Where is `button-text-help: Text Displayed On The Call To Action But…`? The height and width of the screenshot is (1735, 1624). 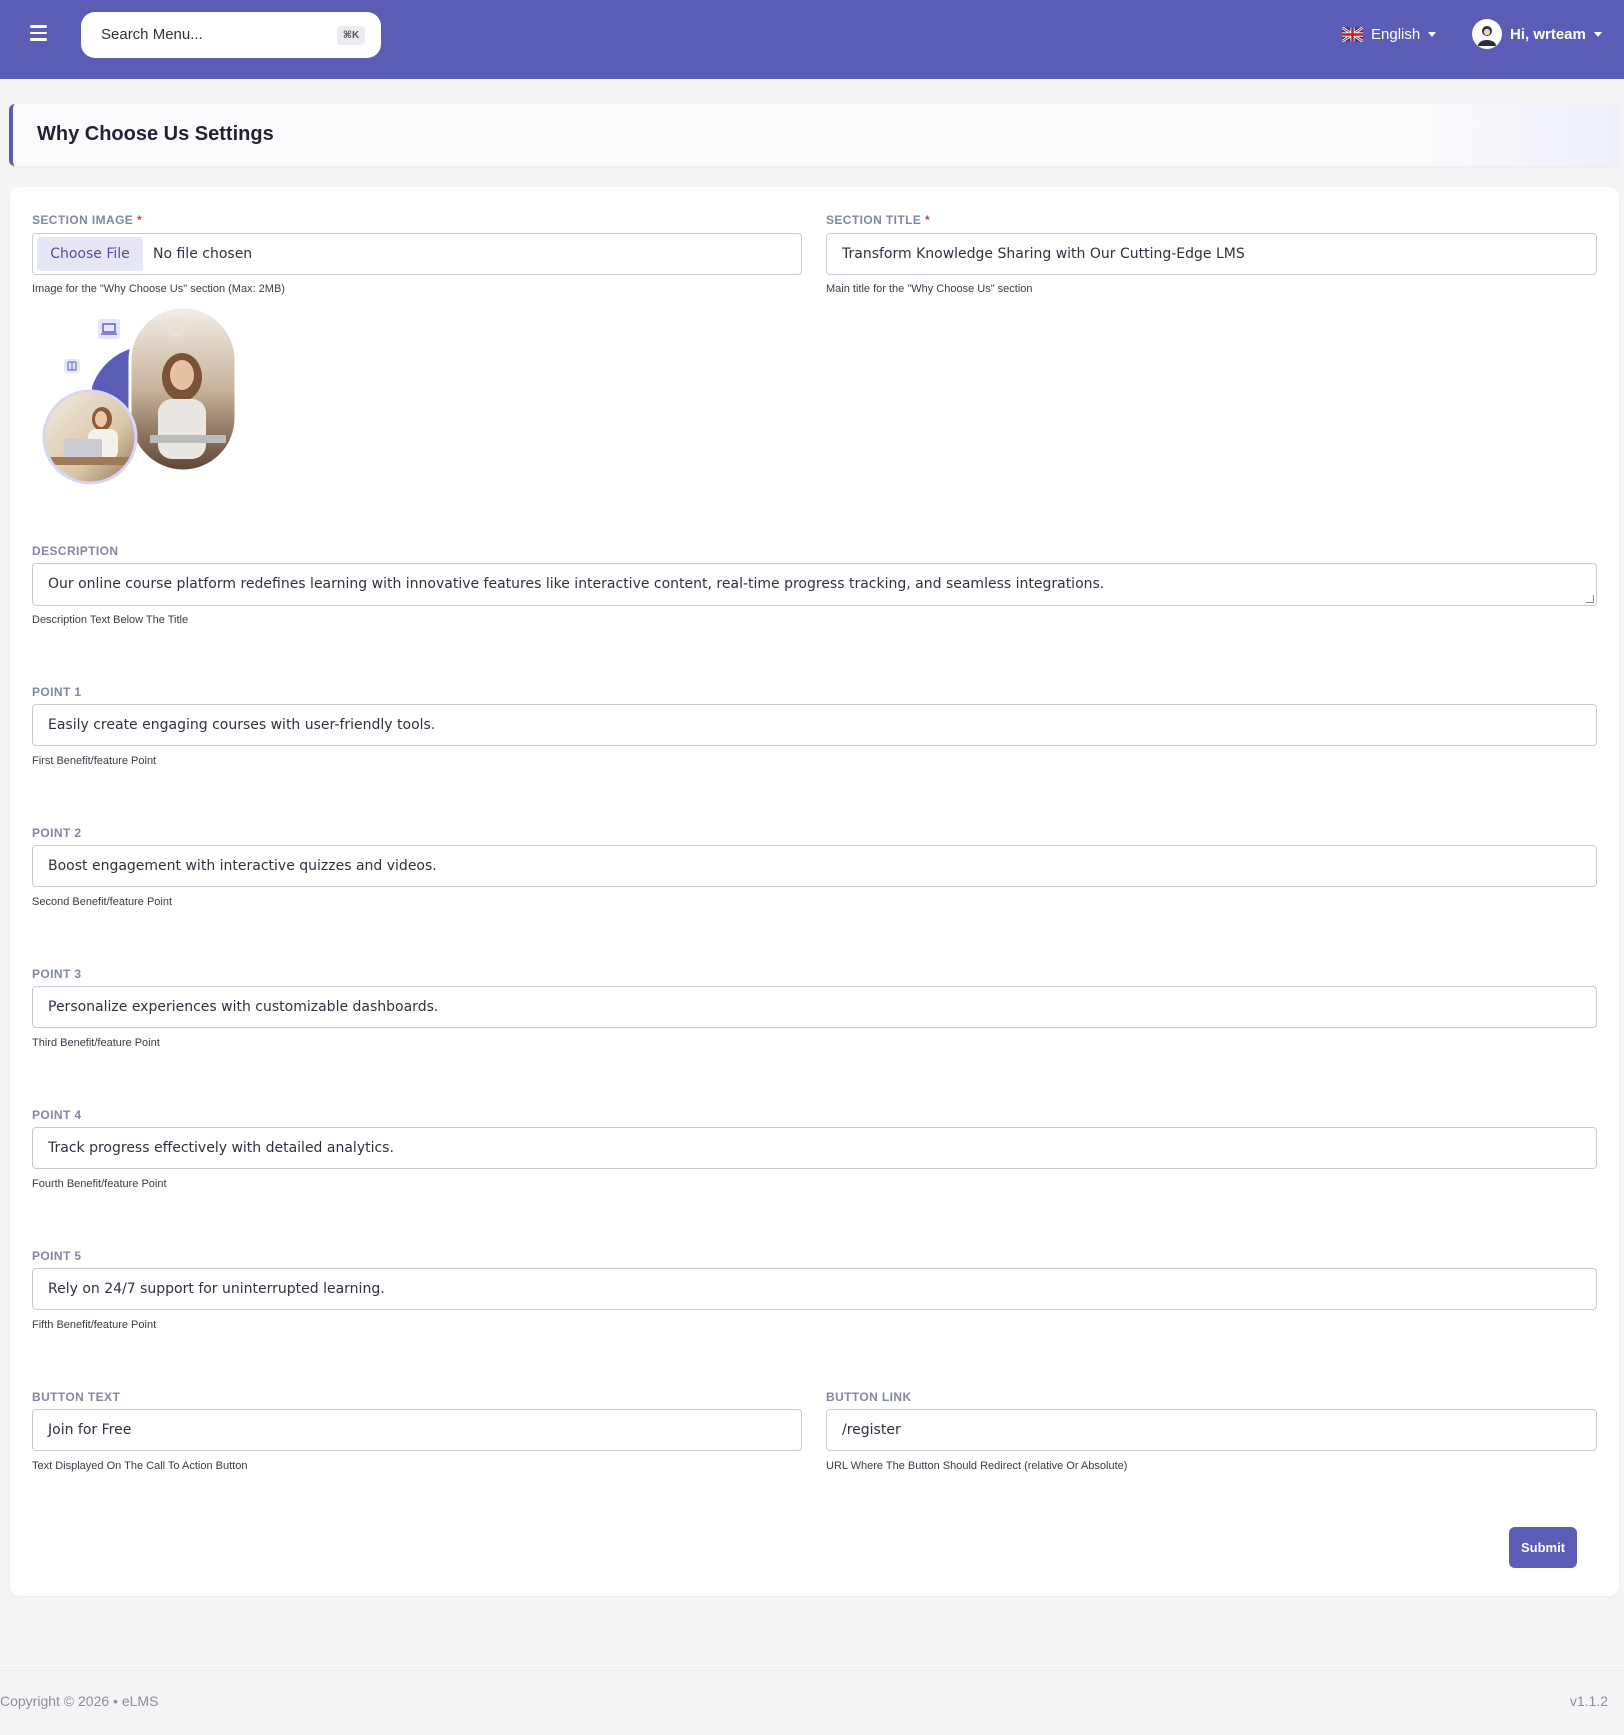 button-text-help: Text Displayed On The Call To Action But… is located at coordinates (140, 1466).